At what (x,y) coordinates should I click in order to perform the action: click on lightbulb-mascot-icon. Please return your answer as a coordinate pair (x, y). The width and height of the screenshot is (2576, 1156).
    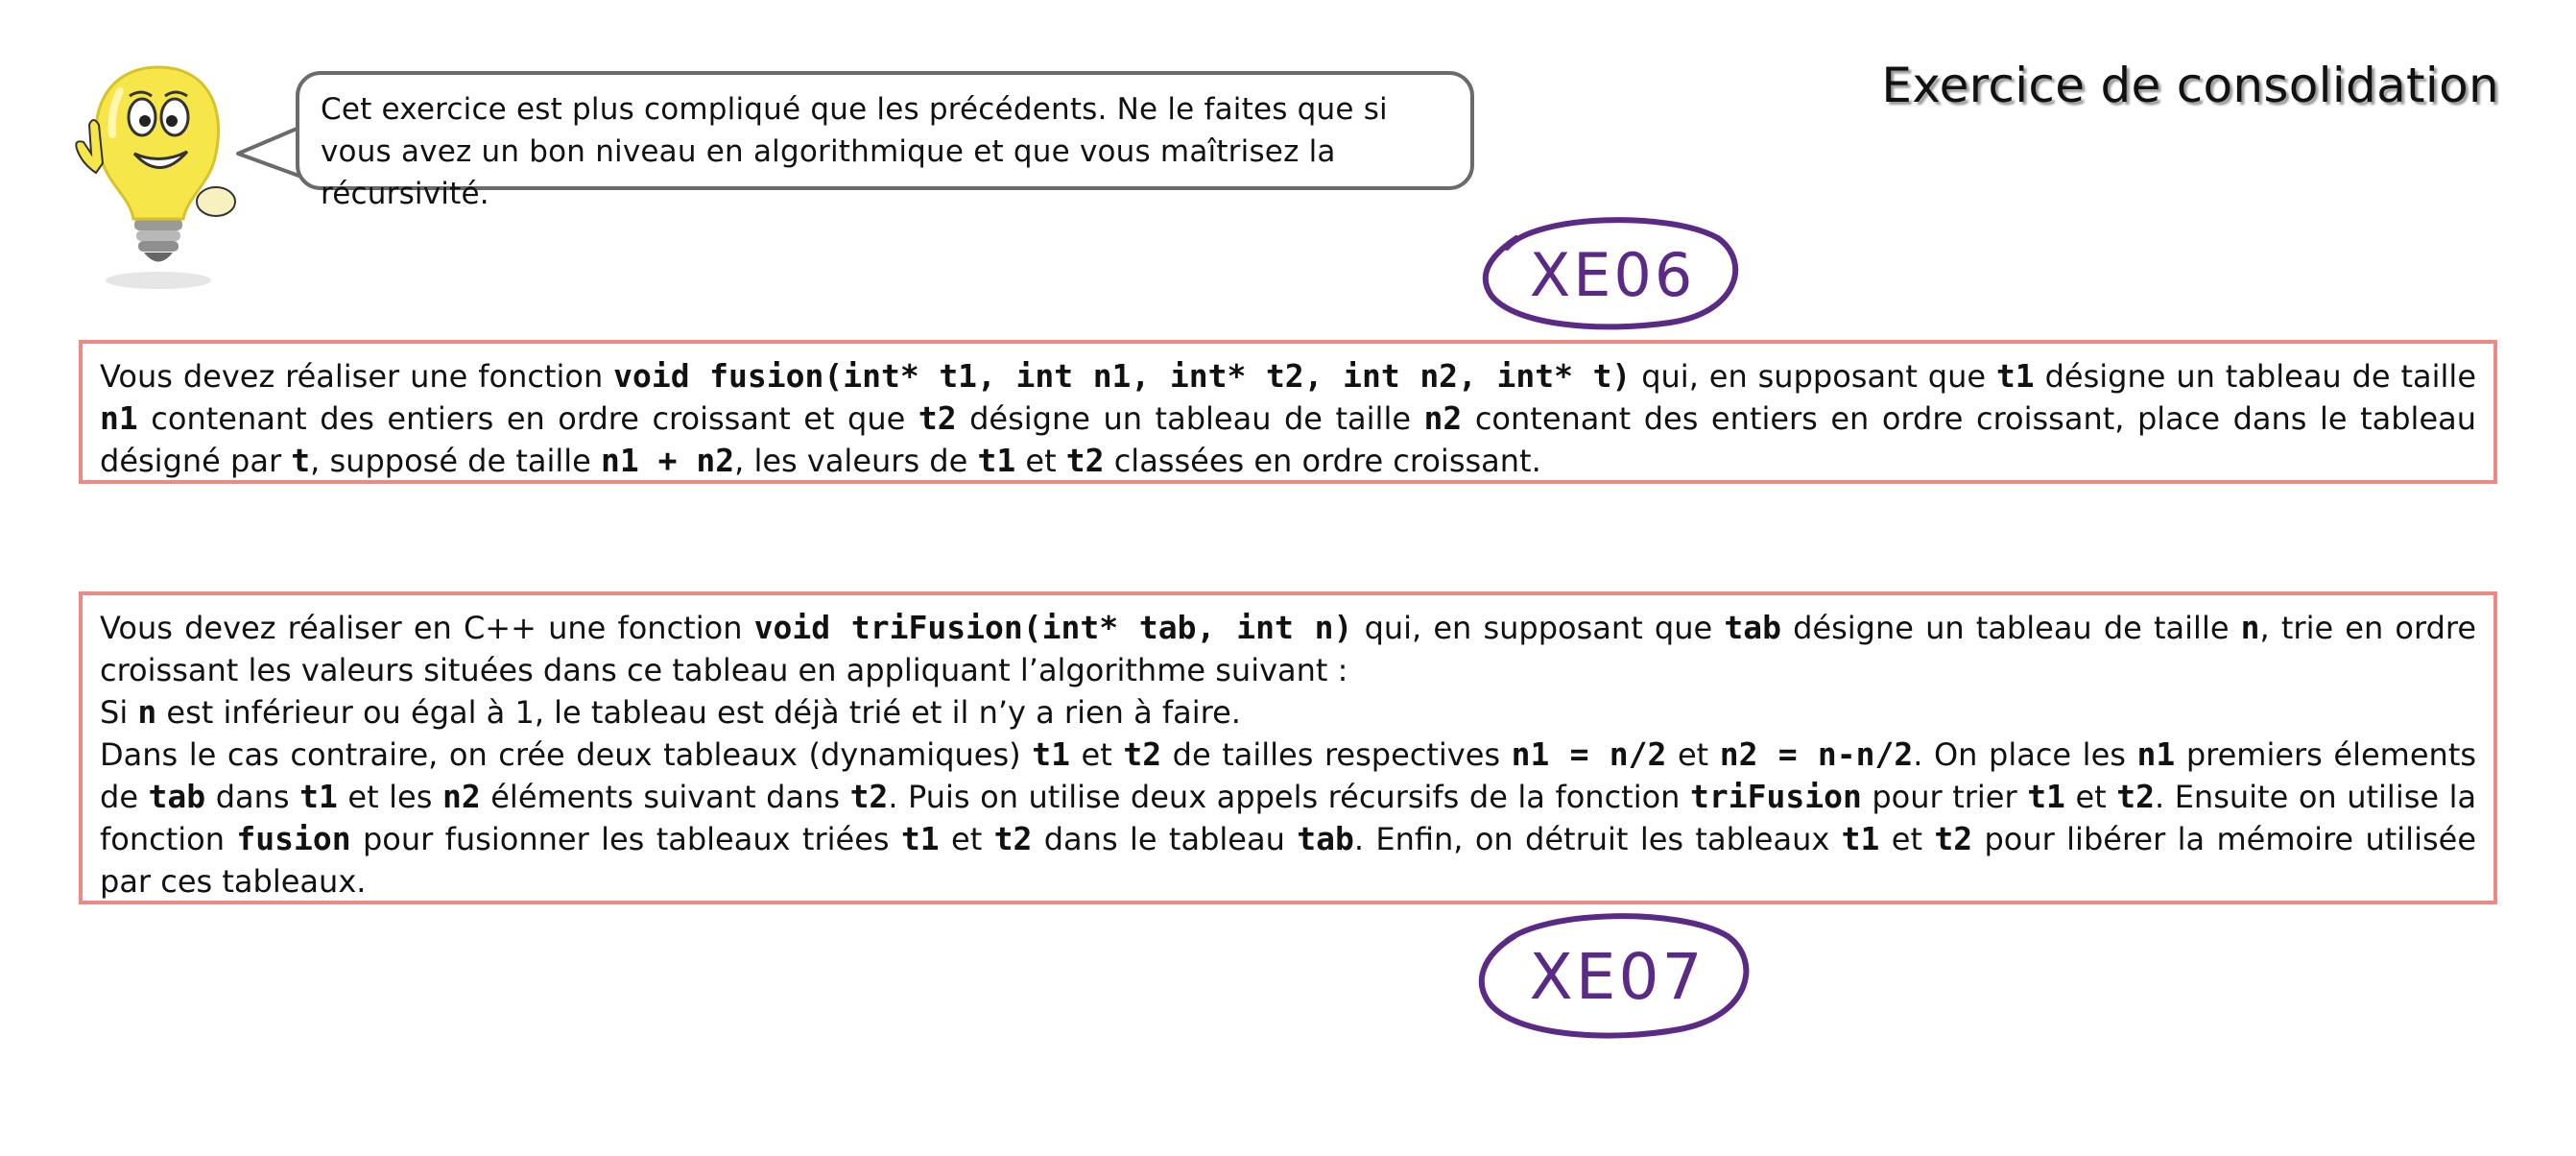
    Looking at the image, I should click on (155, 177).